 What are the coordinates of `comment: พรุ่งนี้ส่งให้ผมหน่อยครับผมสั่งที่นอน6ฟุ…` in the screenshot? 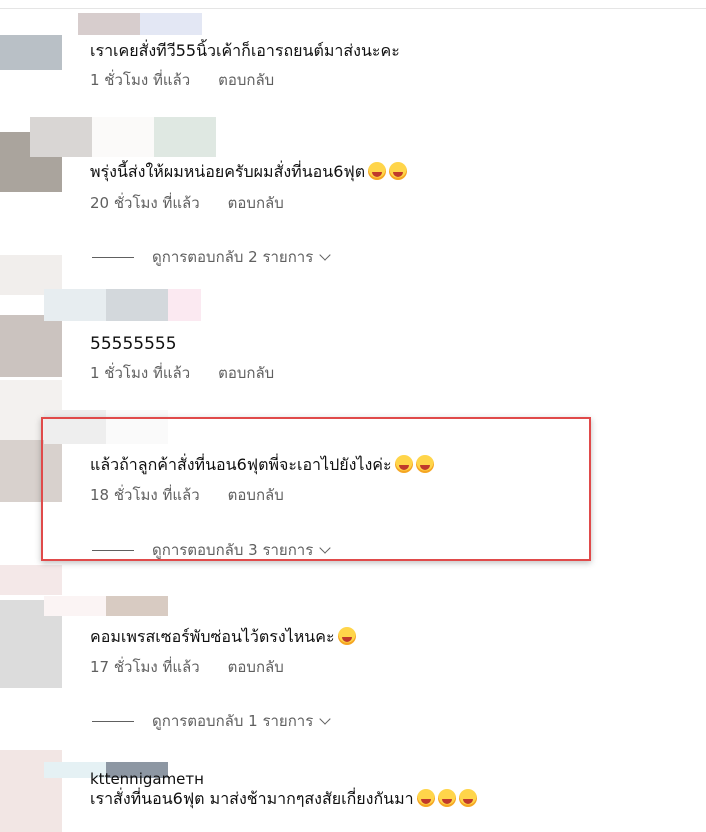 It's located at (398, 187).